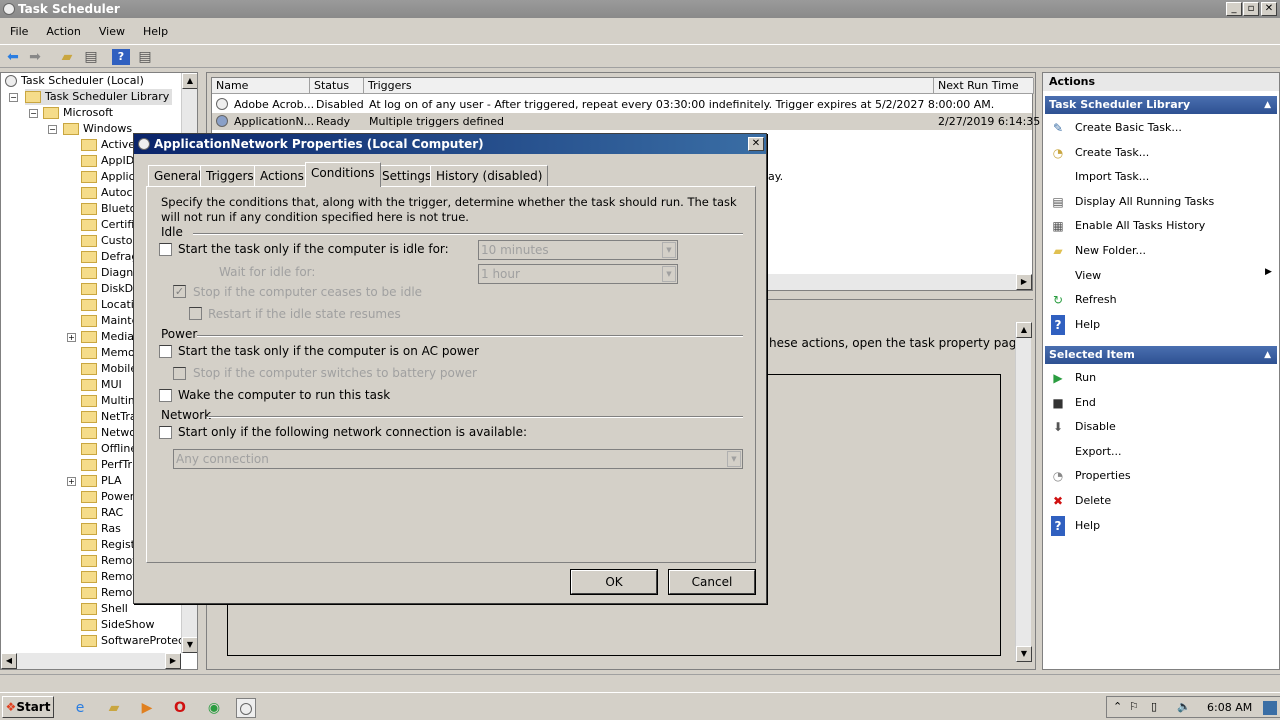 This screenshot has height=720, width=1280. Describe the element at coordinates (1251, 9) in the screenshot. I see `maximize-button: ▫` at that location.